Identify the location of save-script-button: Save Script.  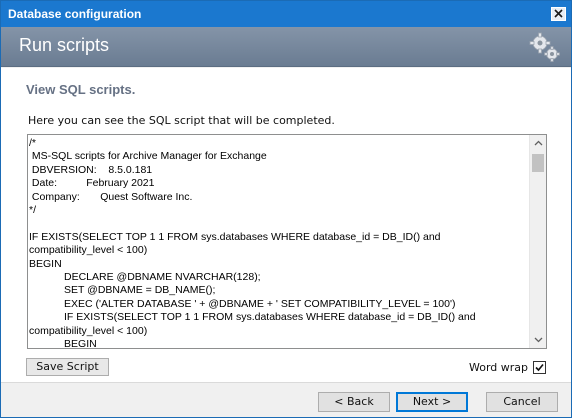
(67, 367).